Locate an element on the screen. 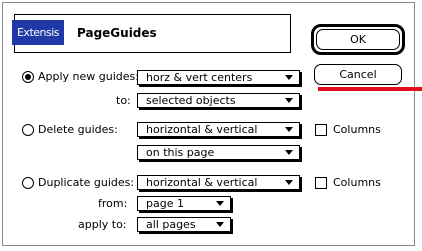  extensis-logo: Extensis is located at coordinates (38, 32).